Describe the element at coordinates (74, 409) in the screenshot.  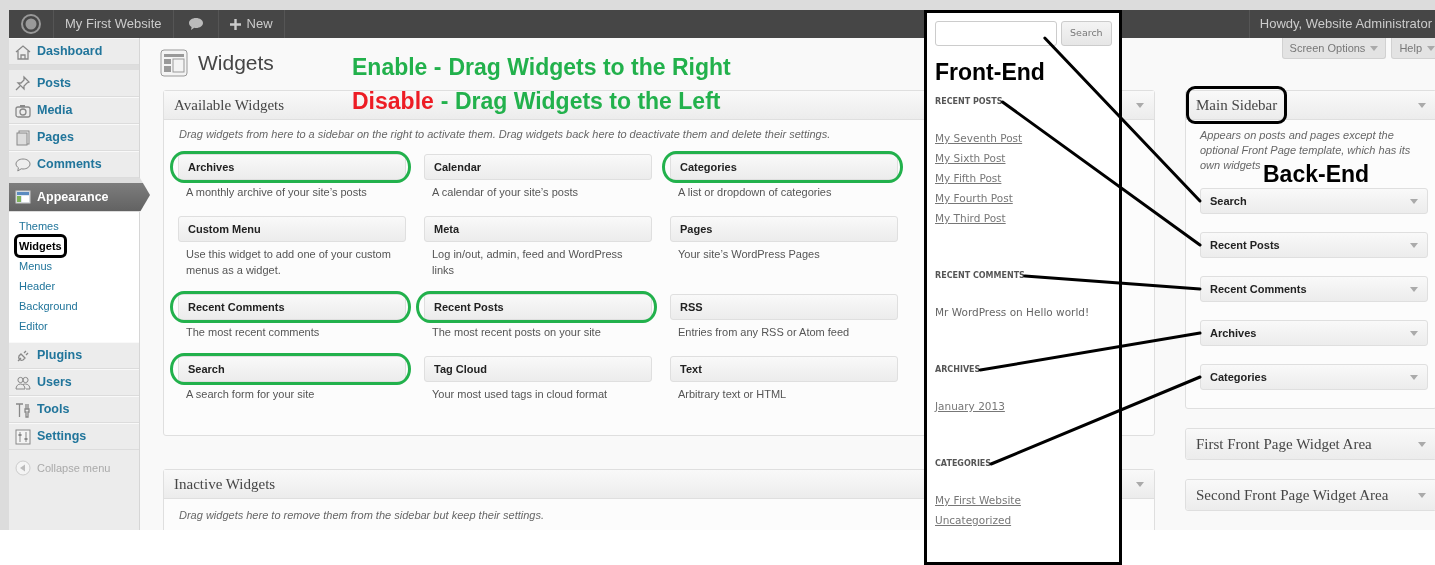
I see `menu-item: Tools` at that location.